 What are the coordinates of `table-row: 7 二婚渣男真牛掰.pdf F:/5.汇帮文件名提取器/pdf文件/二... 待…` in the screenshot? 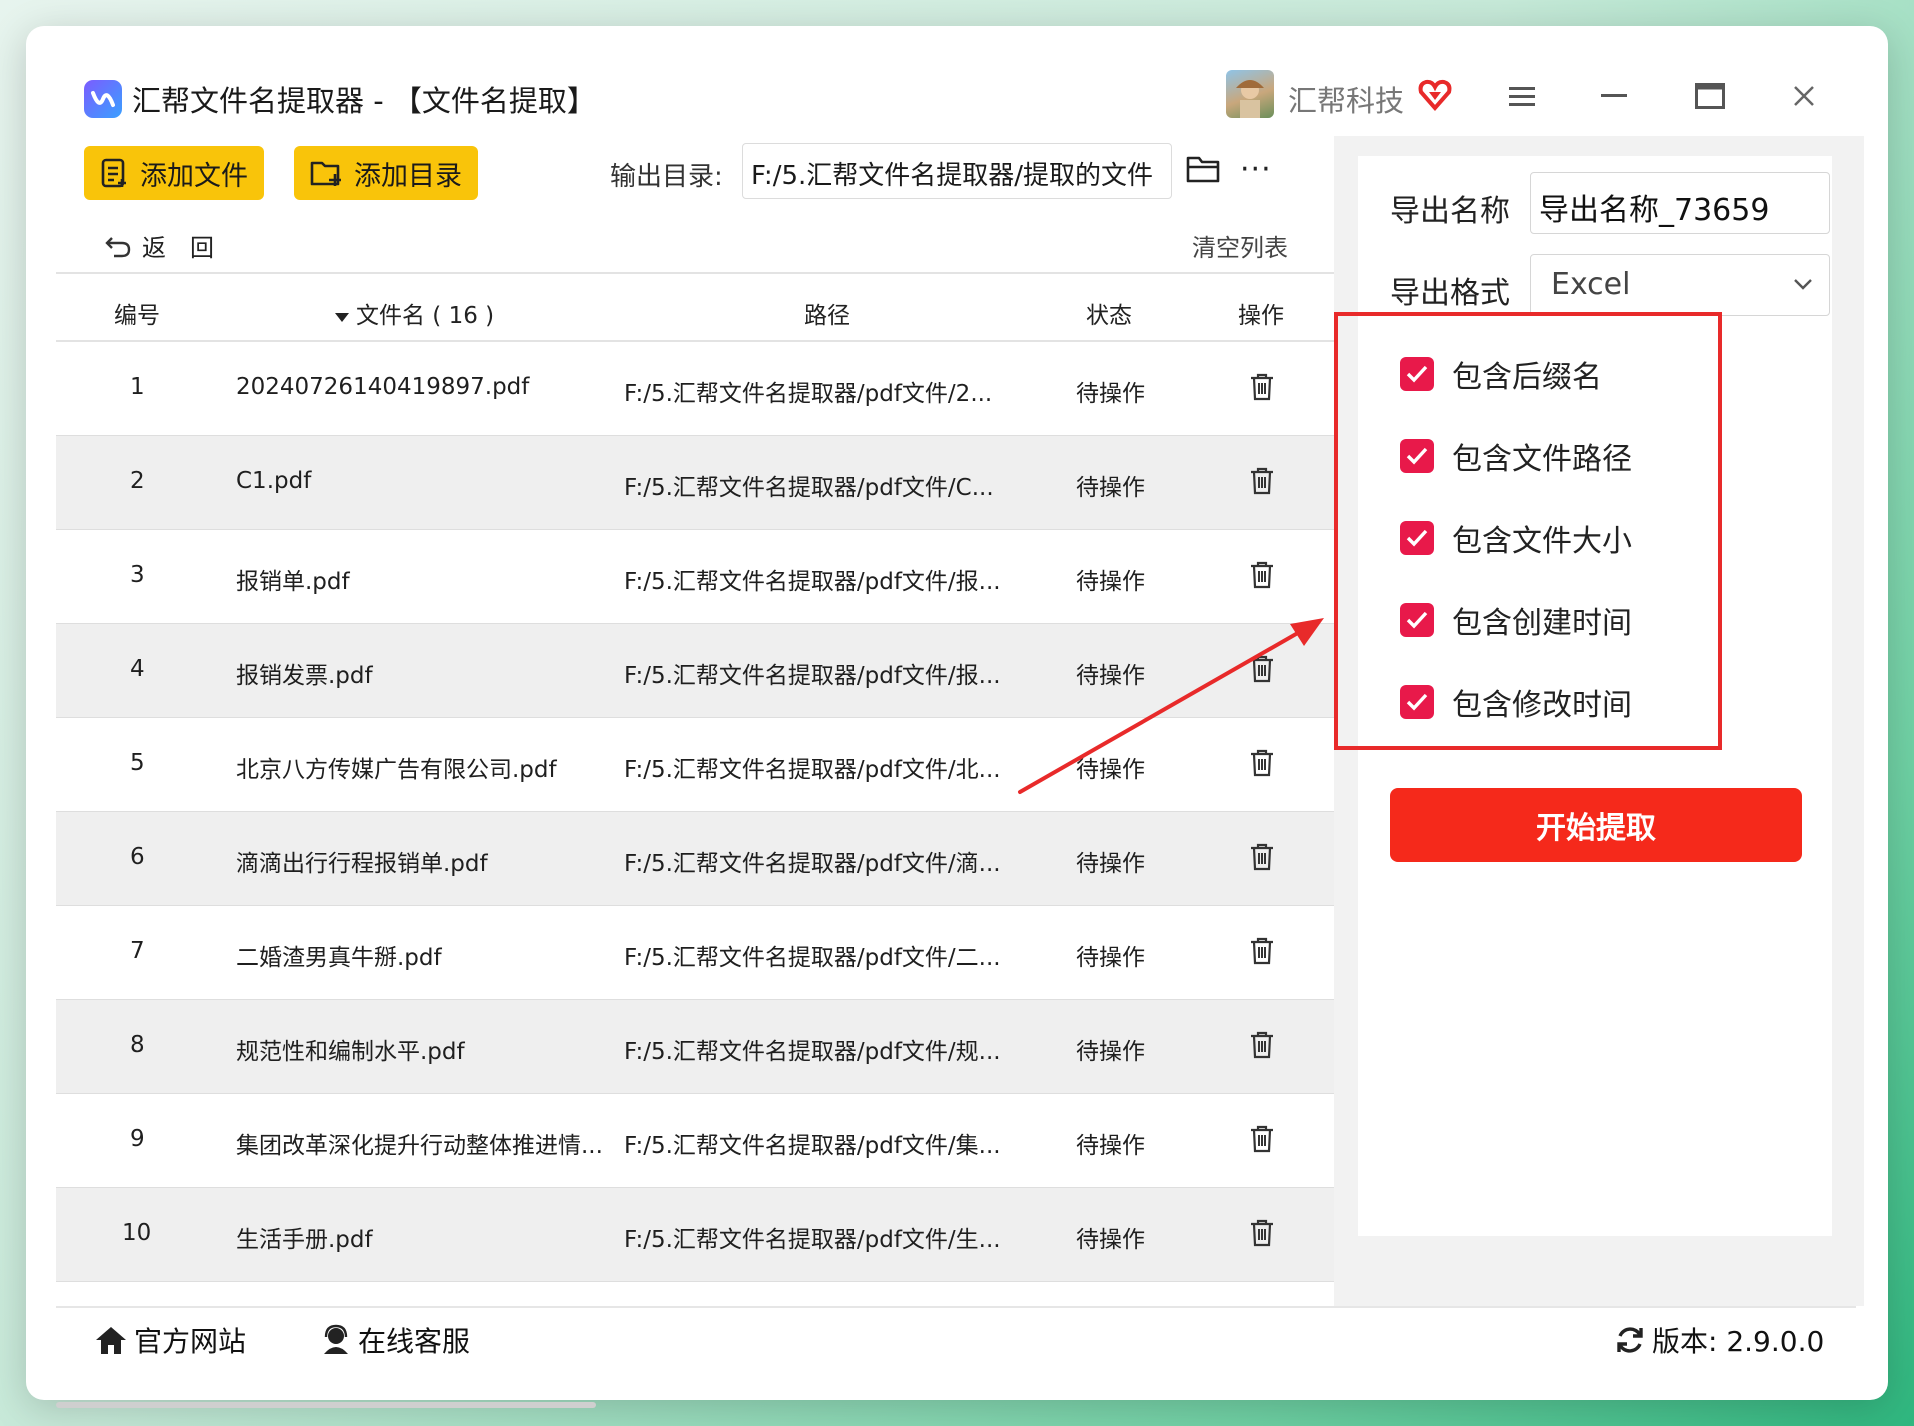 It's located at (695, 953).